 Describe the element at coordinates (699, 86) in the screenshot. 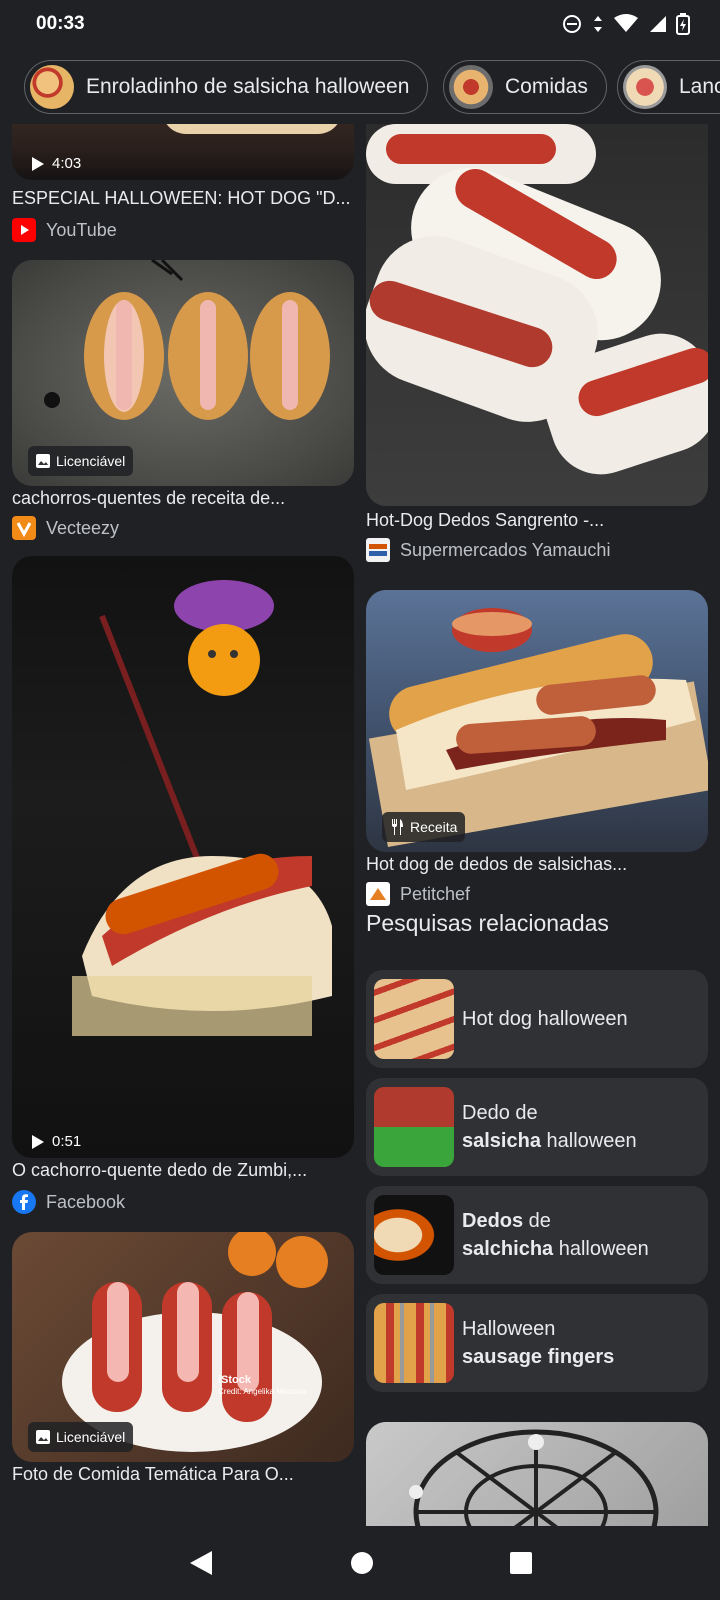

I see `chip-label: Lanc` at that location.